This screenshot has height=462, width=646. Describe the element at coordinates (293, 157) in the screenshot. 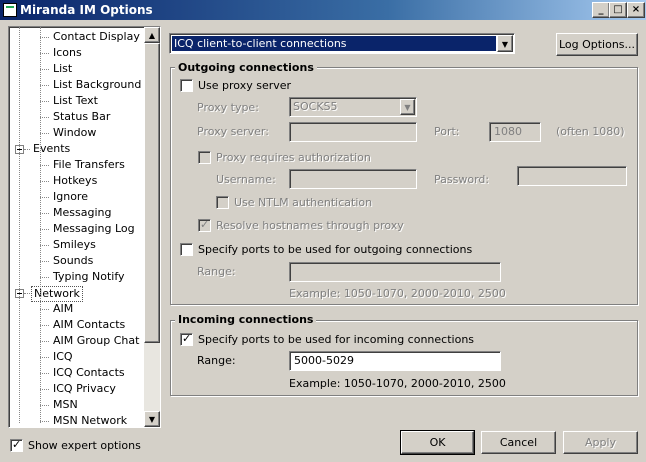

I see `requires-auth-label: Proxy requires authorization` at that location.